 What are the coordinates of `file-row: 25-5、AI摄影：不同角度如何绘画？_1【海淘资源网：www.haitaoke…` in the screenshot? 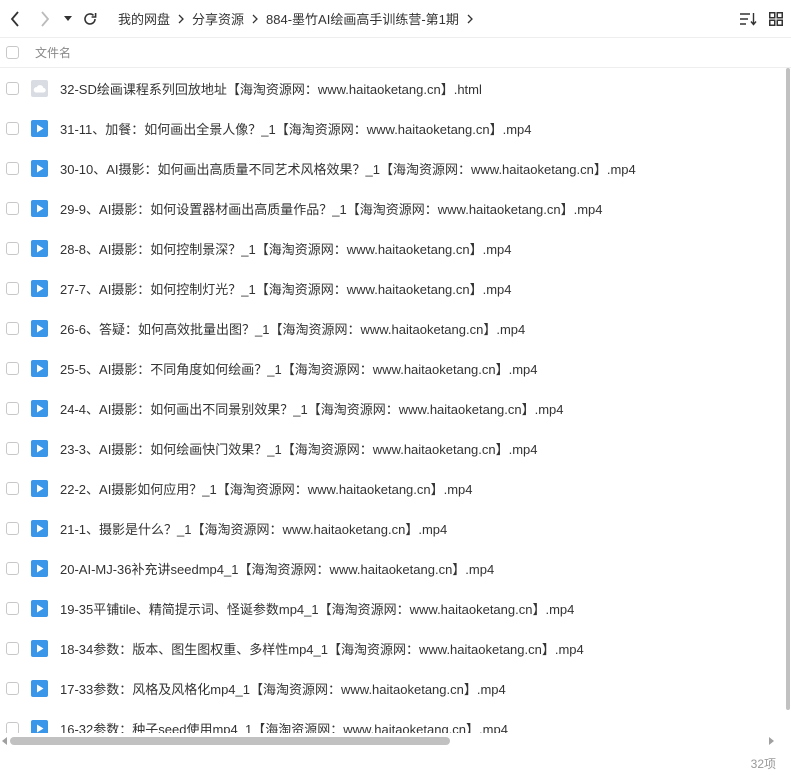 It's located at (395, 368).